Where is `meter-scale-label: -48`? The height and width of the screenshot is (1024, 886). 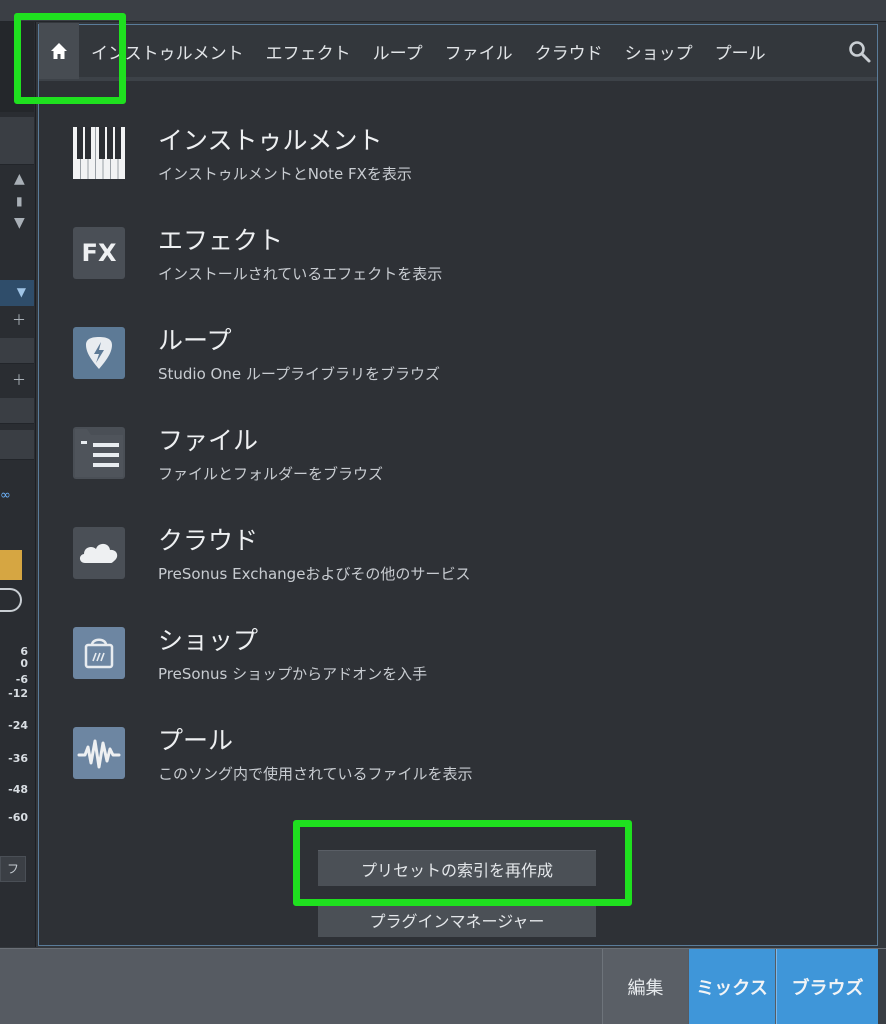 meter-scale-label: -48 is located at coordinates (18, 789).